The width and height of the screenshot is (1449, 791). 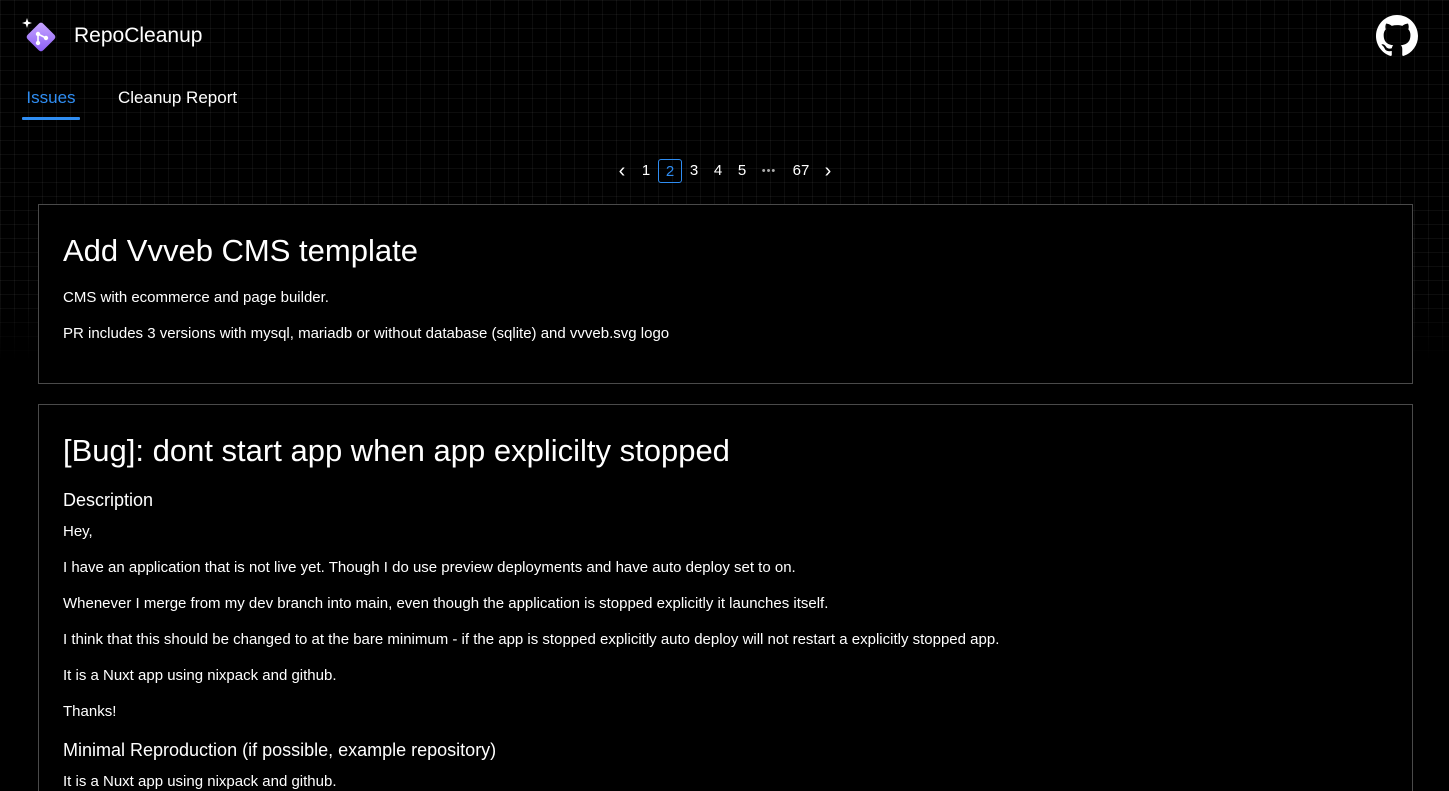 What do you see at coordinates (196, 297) in the screenshot?
I see `issue-paragraph: CMS with ecommerce and page builder.` at bounding box center [196, 297].